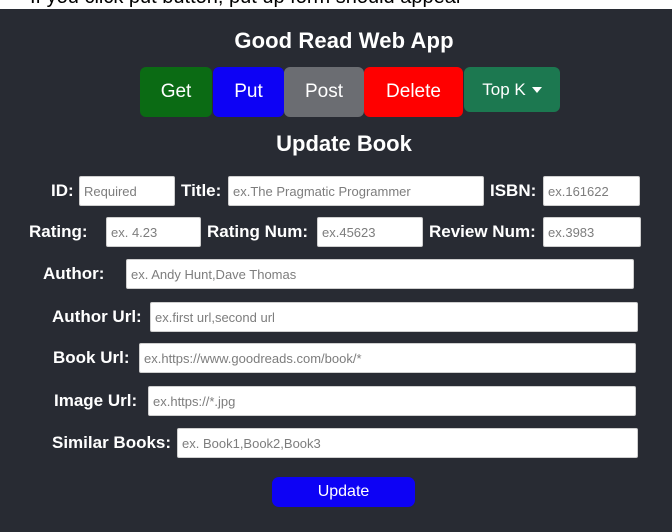  I want to click on isbn-label: ISBN:, so click(513, 190).